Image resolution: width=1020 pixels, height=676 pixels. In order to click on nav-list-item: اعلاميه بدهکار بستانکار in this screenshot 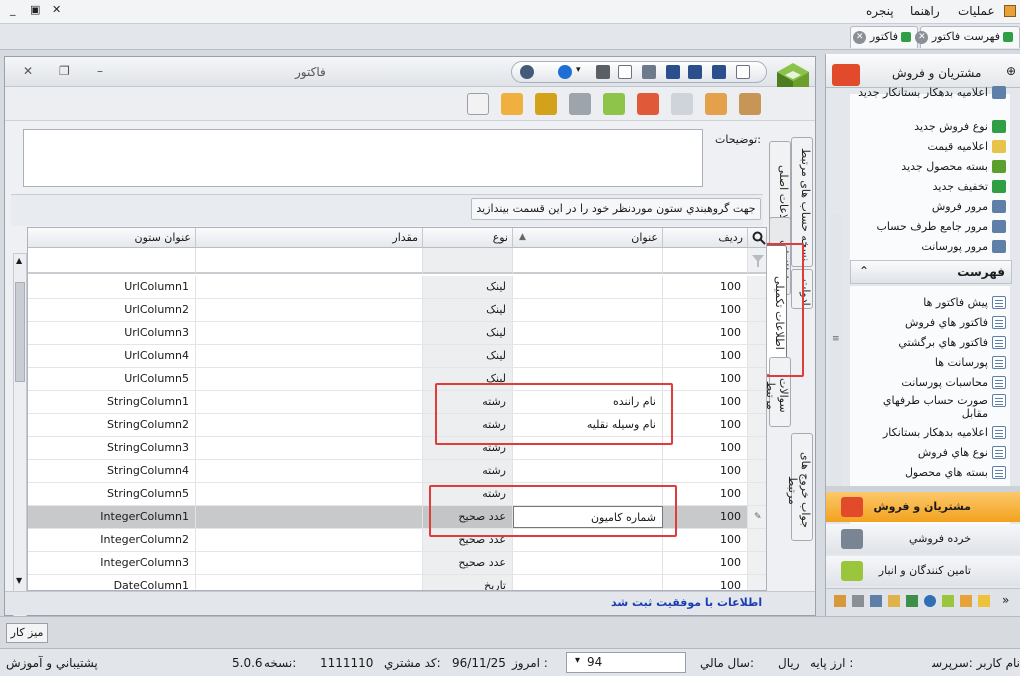, I will do `click(931, 432)`.